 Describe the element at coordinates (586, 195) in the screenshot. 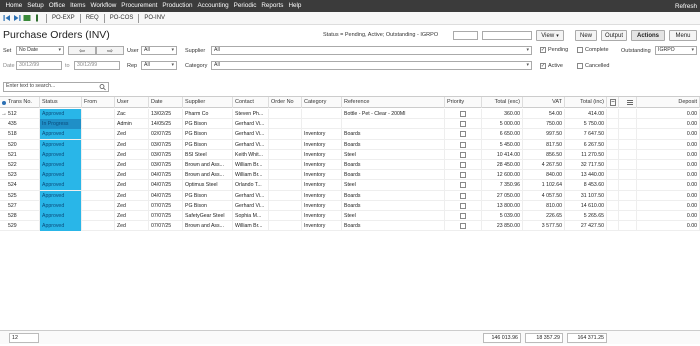

I see `total-inc-cell: 31 107.50` at that location.